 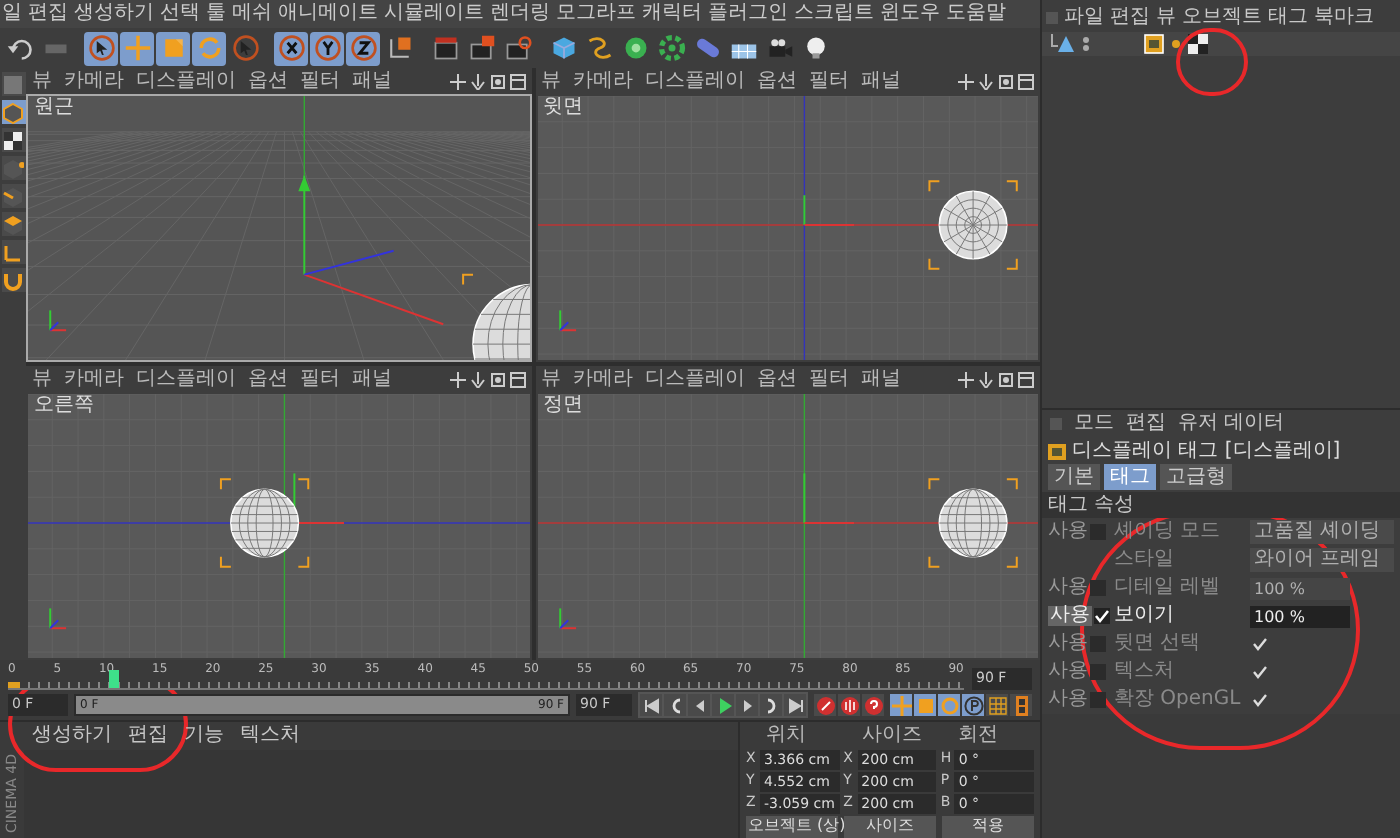 What do you see at coordinates (771, 705) in the screenshot?
I see `next-key-button` at bounding box center [771, 705].